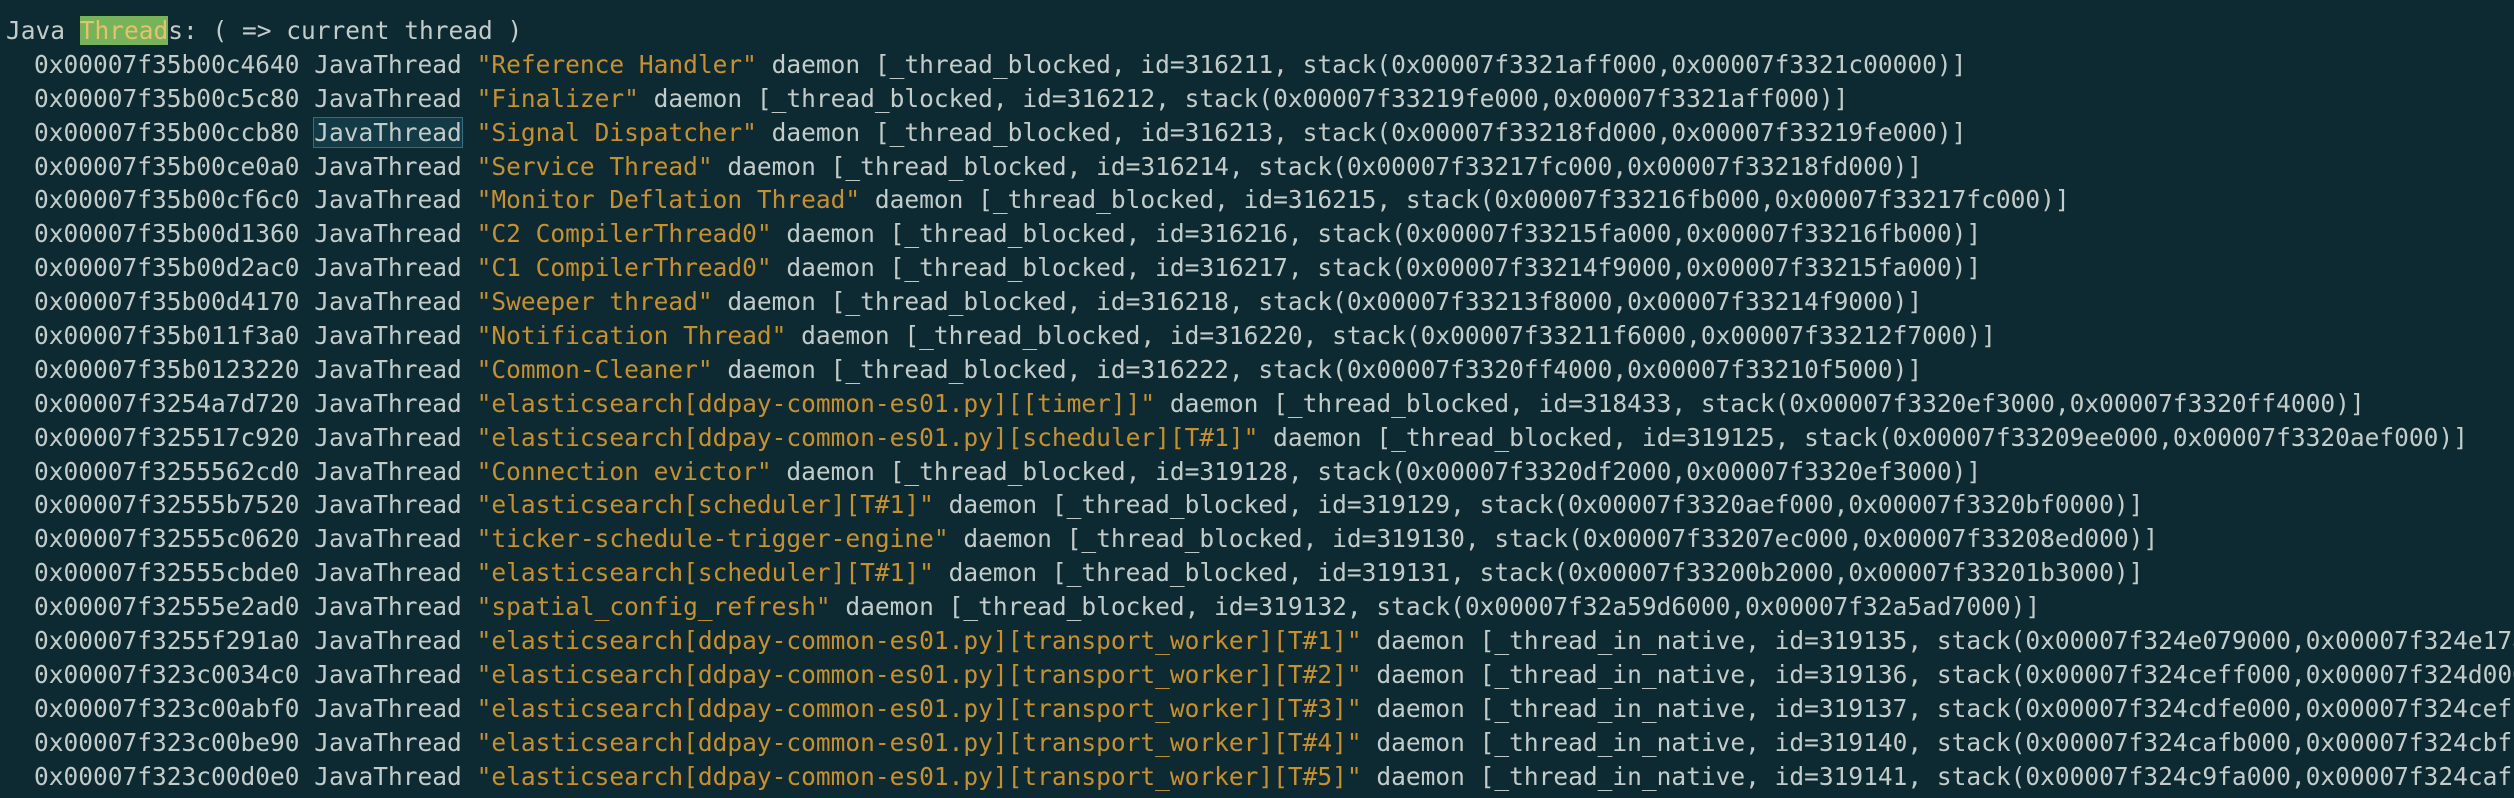  What do you see at coordinates (624, 268) in the screenshot?
I see `thread-name: "C1 CompilerThread0"` at bounding box center [624, 268].